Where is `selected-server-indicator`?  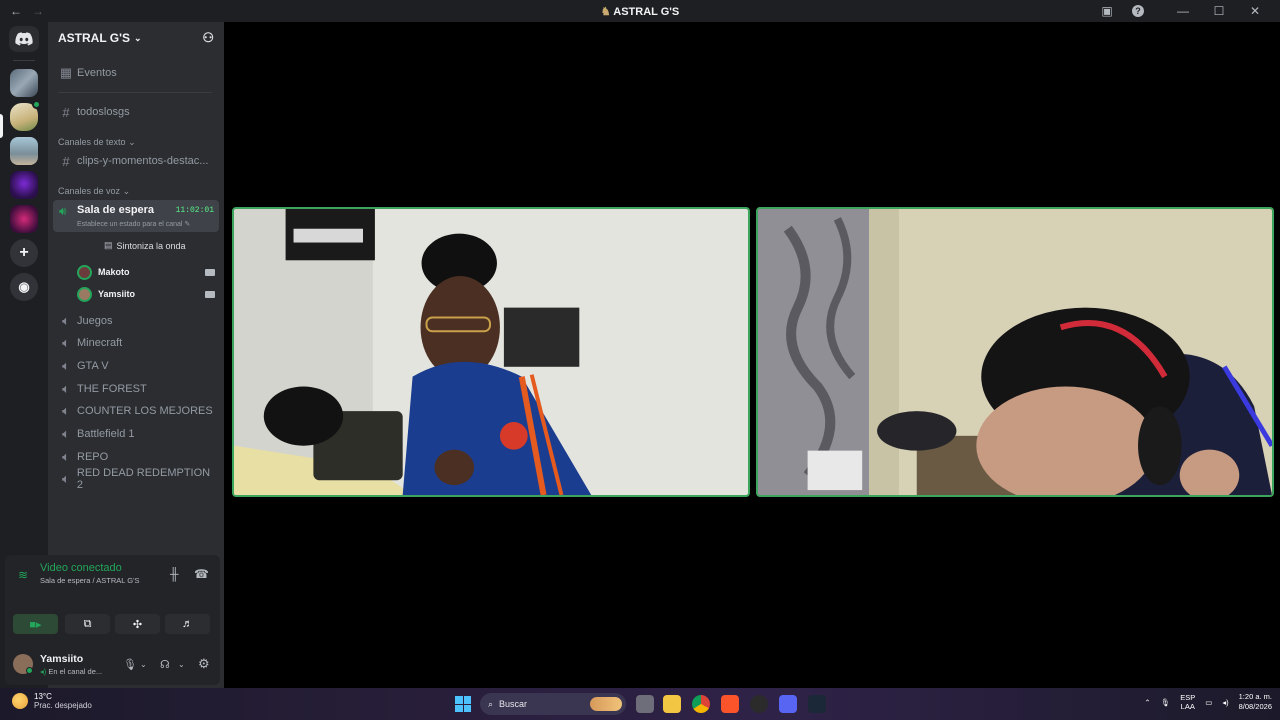
selected-server-indicator is located at coordinates (1, 126).